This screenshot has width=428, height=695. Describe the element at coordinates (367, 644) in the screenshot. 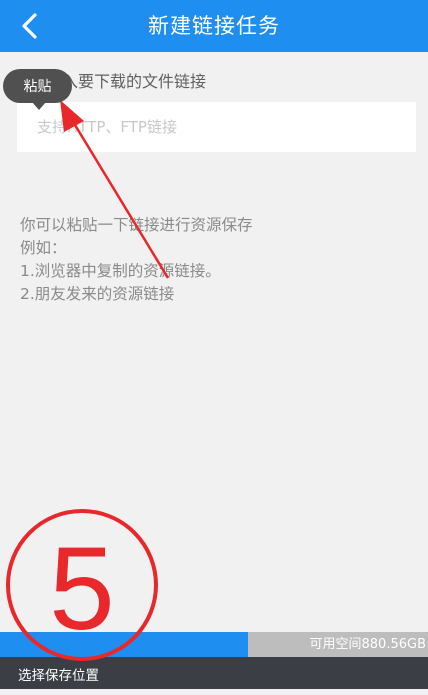

I see `storage-available-text: 可用空间880.56GB` at that location.